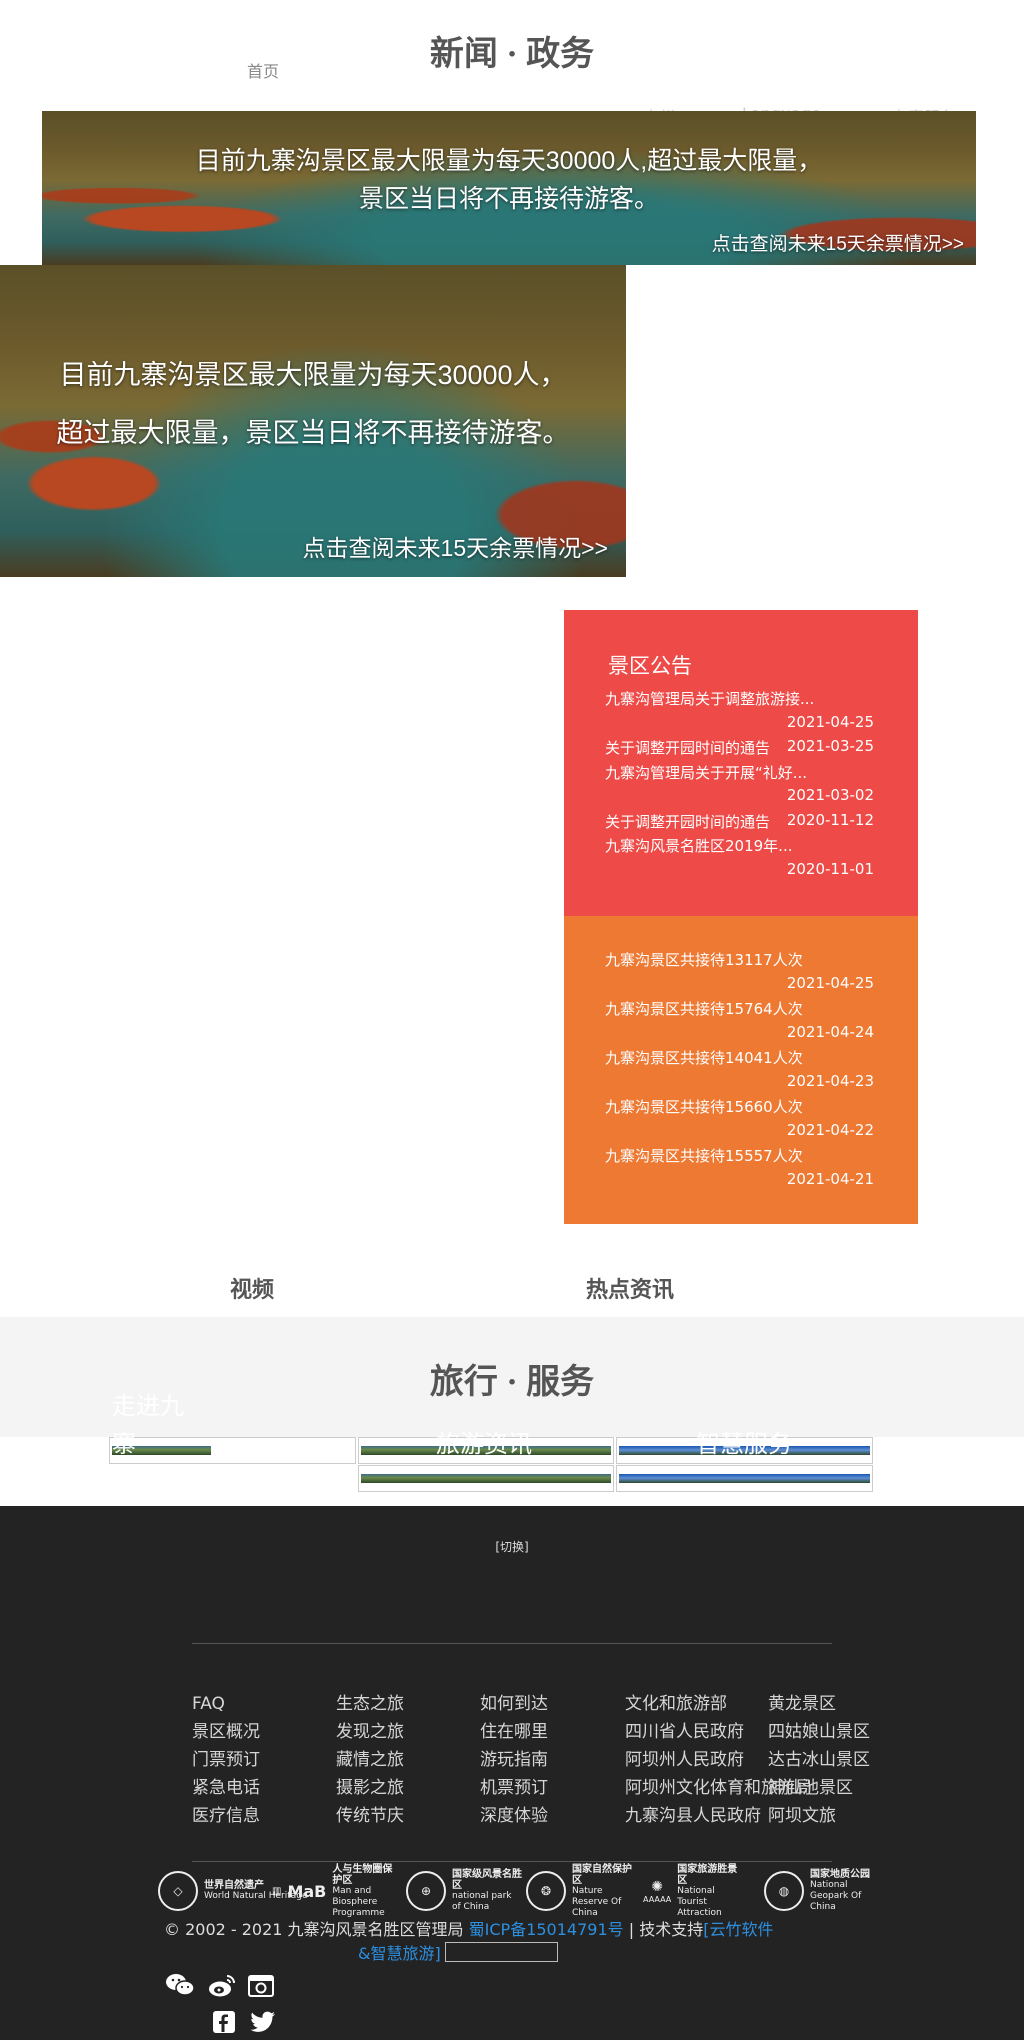 This screenshot has height=2040, width=1024. What do you see at coordinates (830, 869) in the screenshot?
I see `notice-item-date: 2020-11-01` at bounding box center [830, 869].